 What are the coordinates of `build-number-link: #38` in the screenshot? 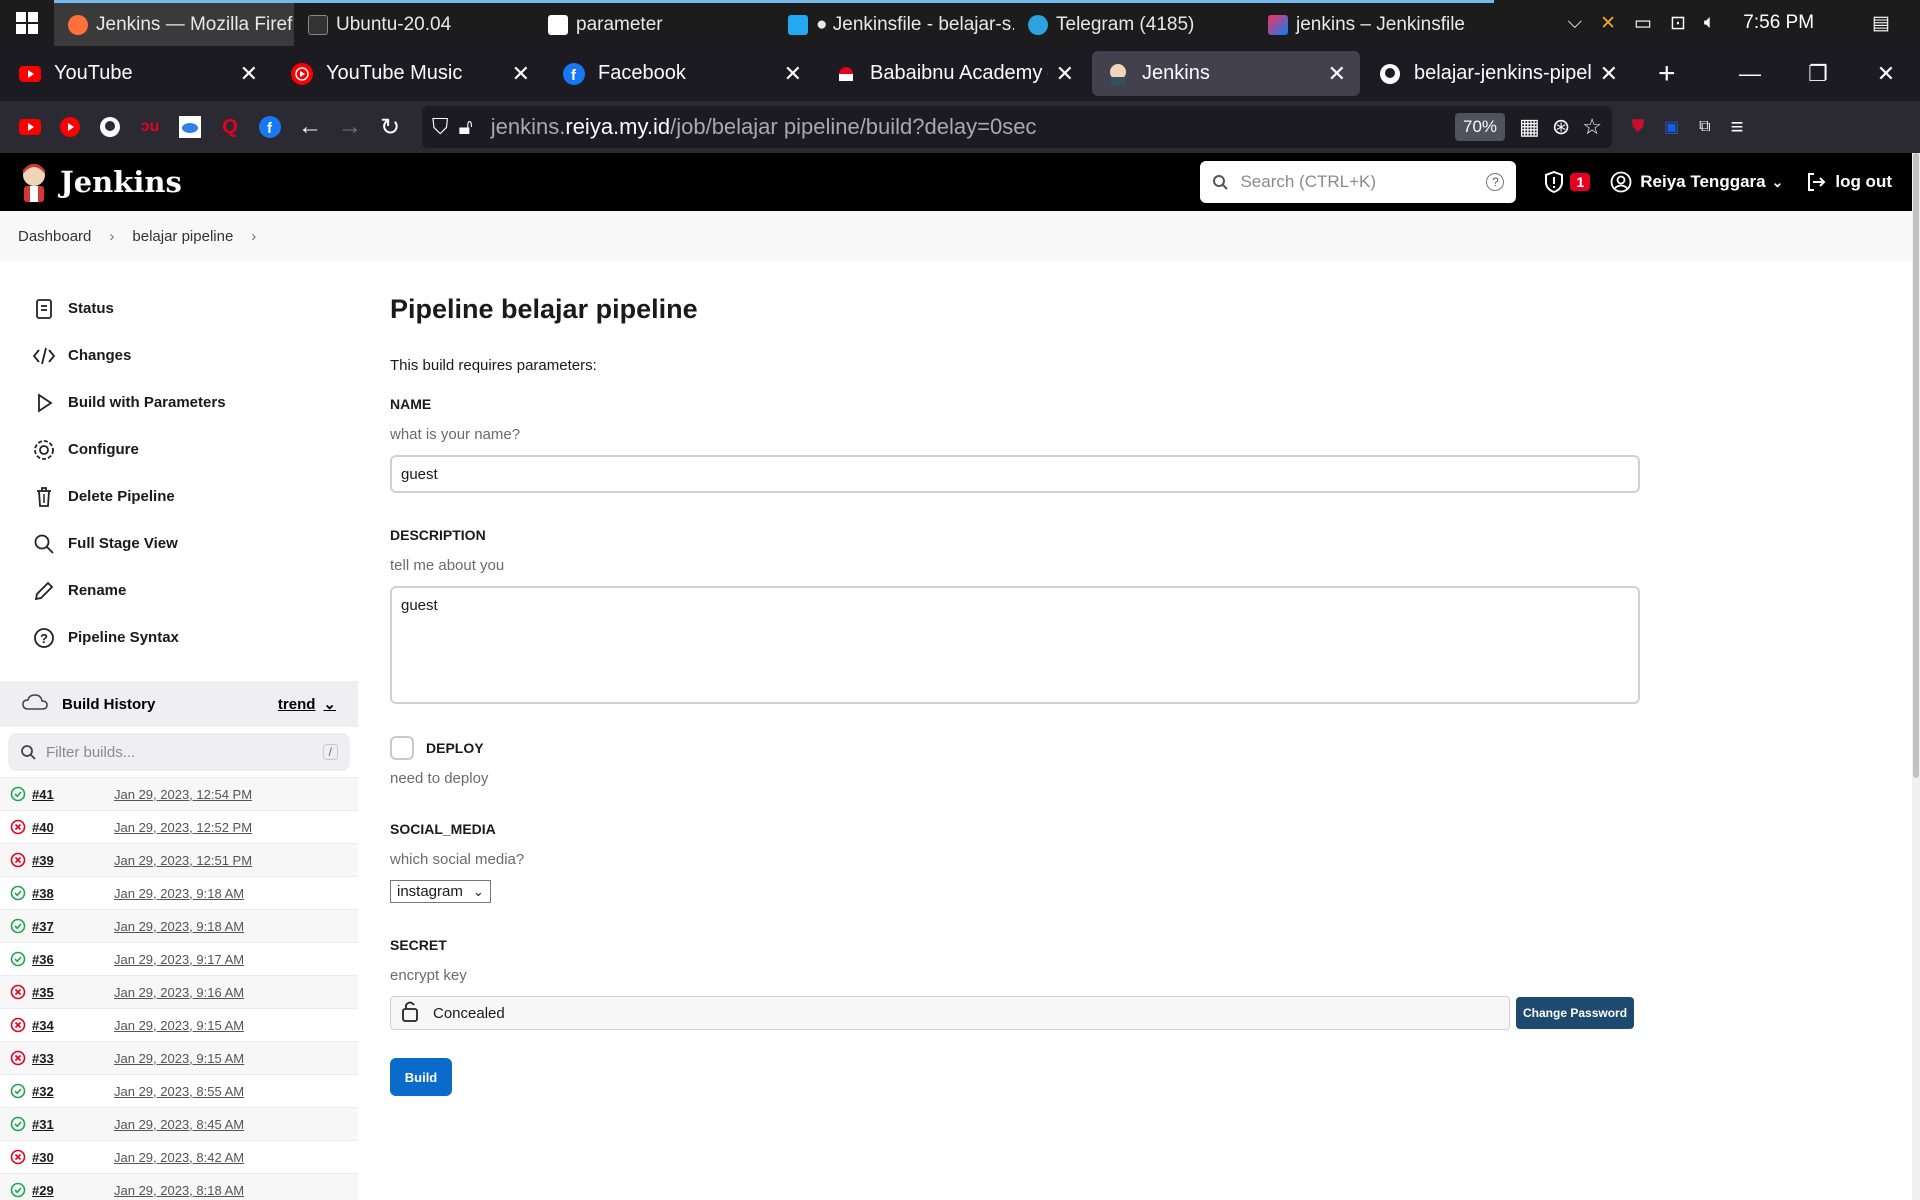 It's located at (73, 893).